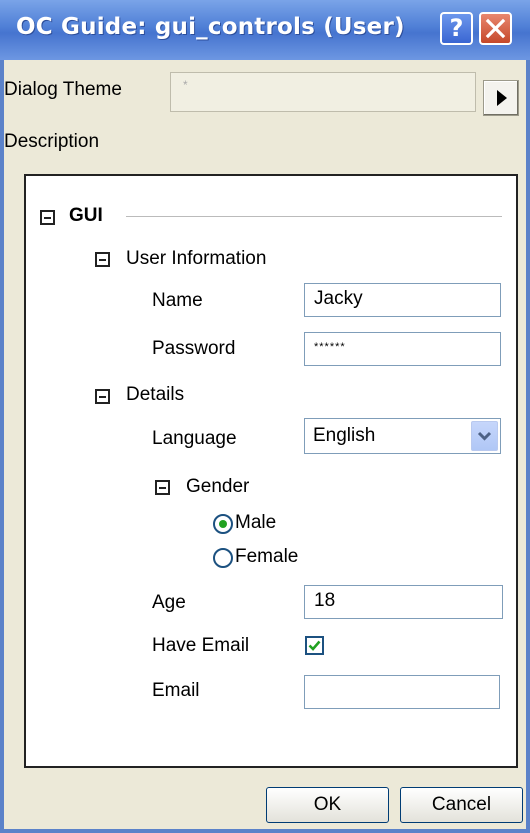 The image size is (530, 833). What do you see at coordinates (402, 300) in the screenshot?
I see `name-field: Jacky` at bounding box center [402, 300].